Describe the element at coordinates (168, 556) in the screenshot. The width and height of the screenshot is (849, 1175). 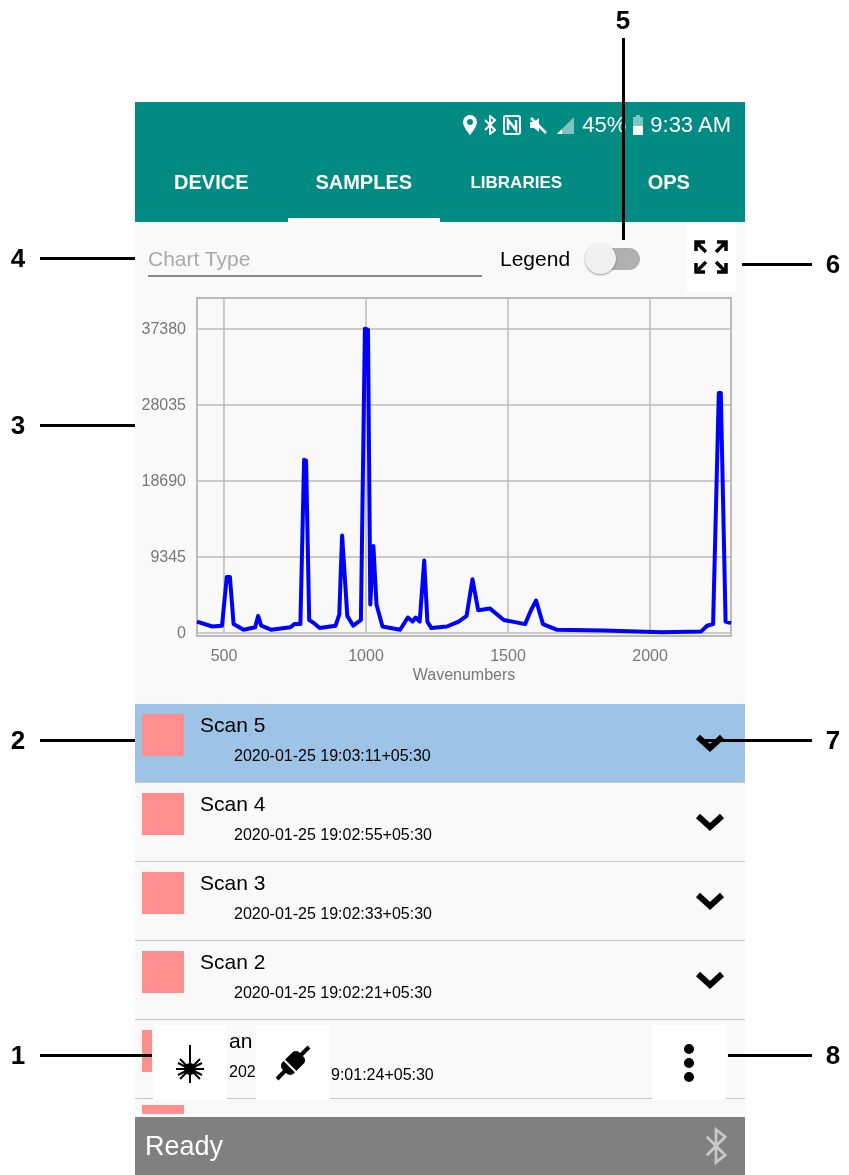
I see `y-tick-label: 9345` at that location.